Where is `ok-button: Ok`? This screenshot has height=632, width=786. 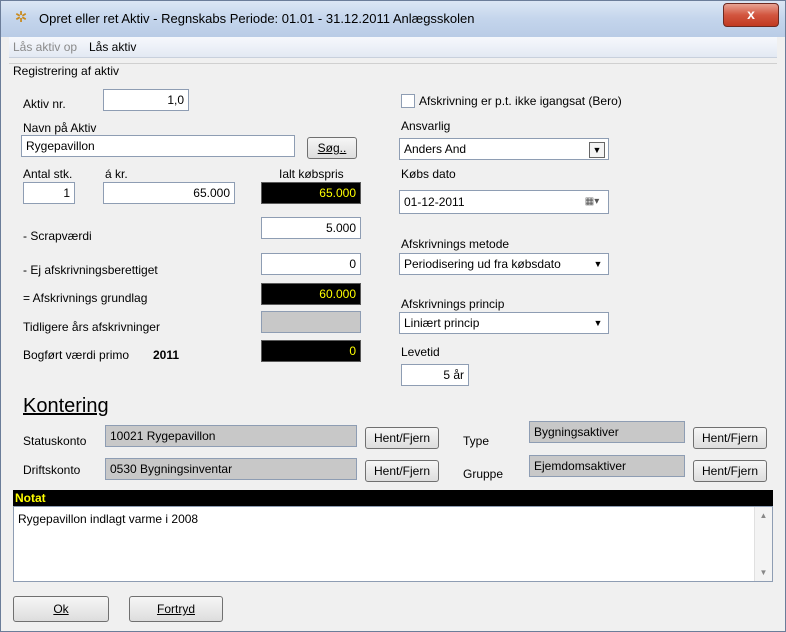
ok-button: Ok is located at coordinates (61, 609).